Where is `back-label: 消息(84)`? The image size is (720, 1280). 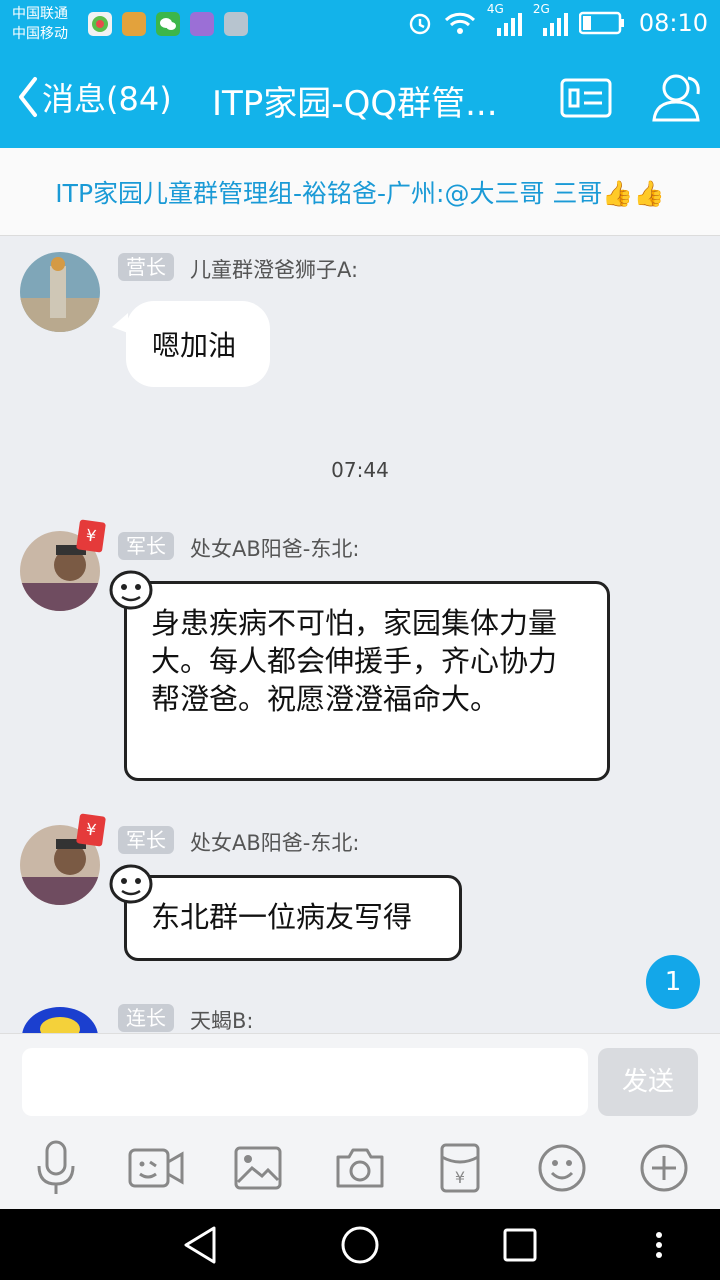
back-label: 消息(84) is located at coordinates (107, 99).